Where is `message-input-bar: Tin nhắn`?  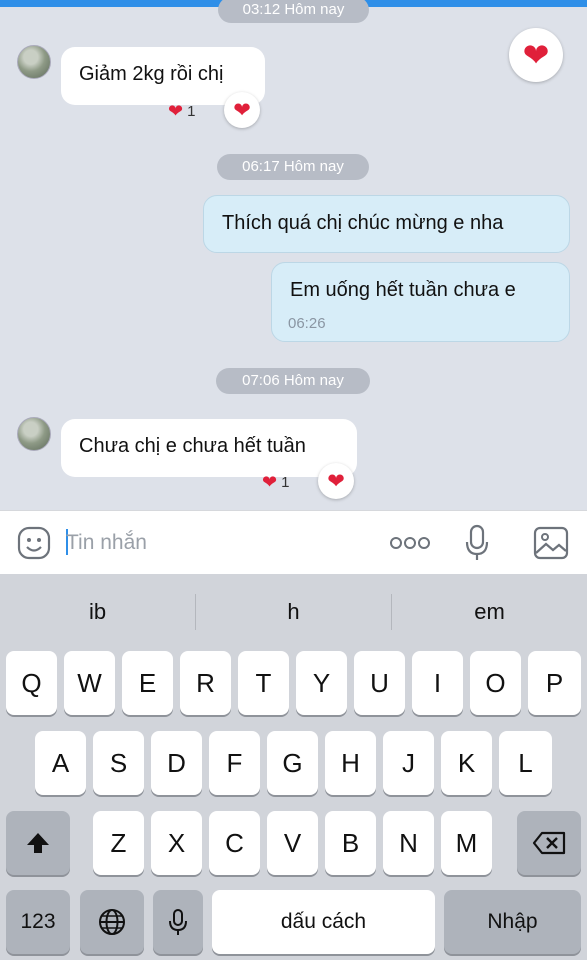 message-input-bar: Tin nhắn is located at coordinates (293, 542).